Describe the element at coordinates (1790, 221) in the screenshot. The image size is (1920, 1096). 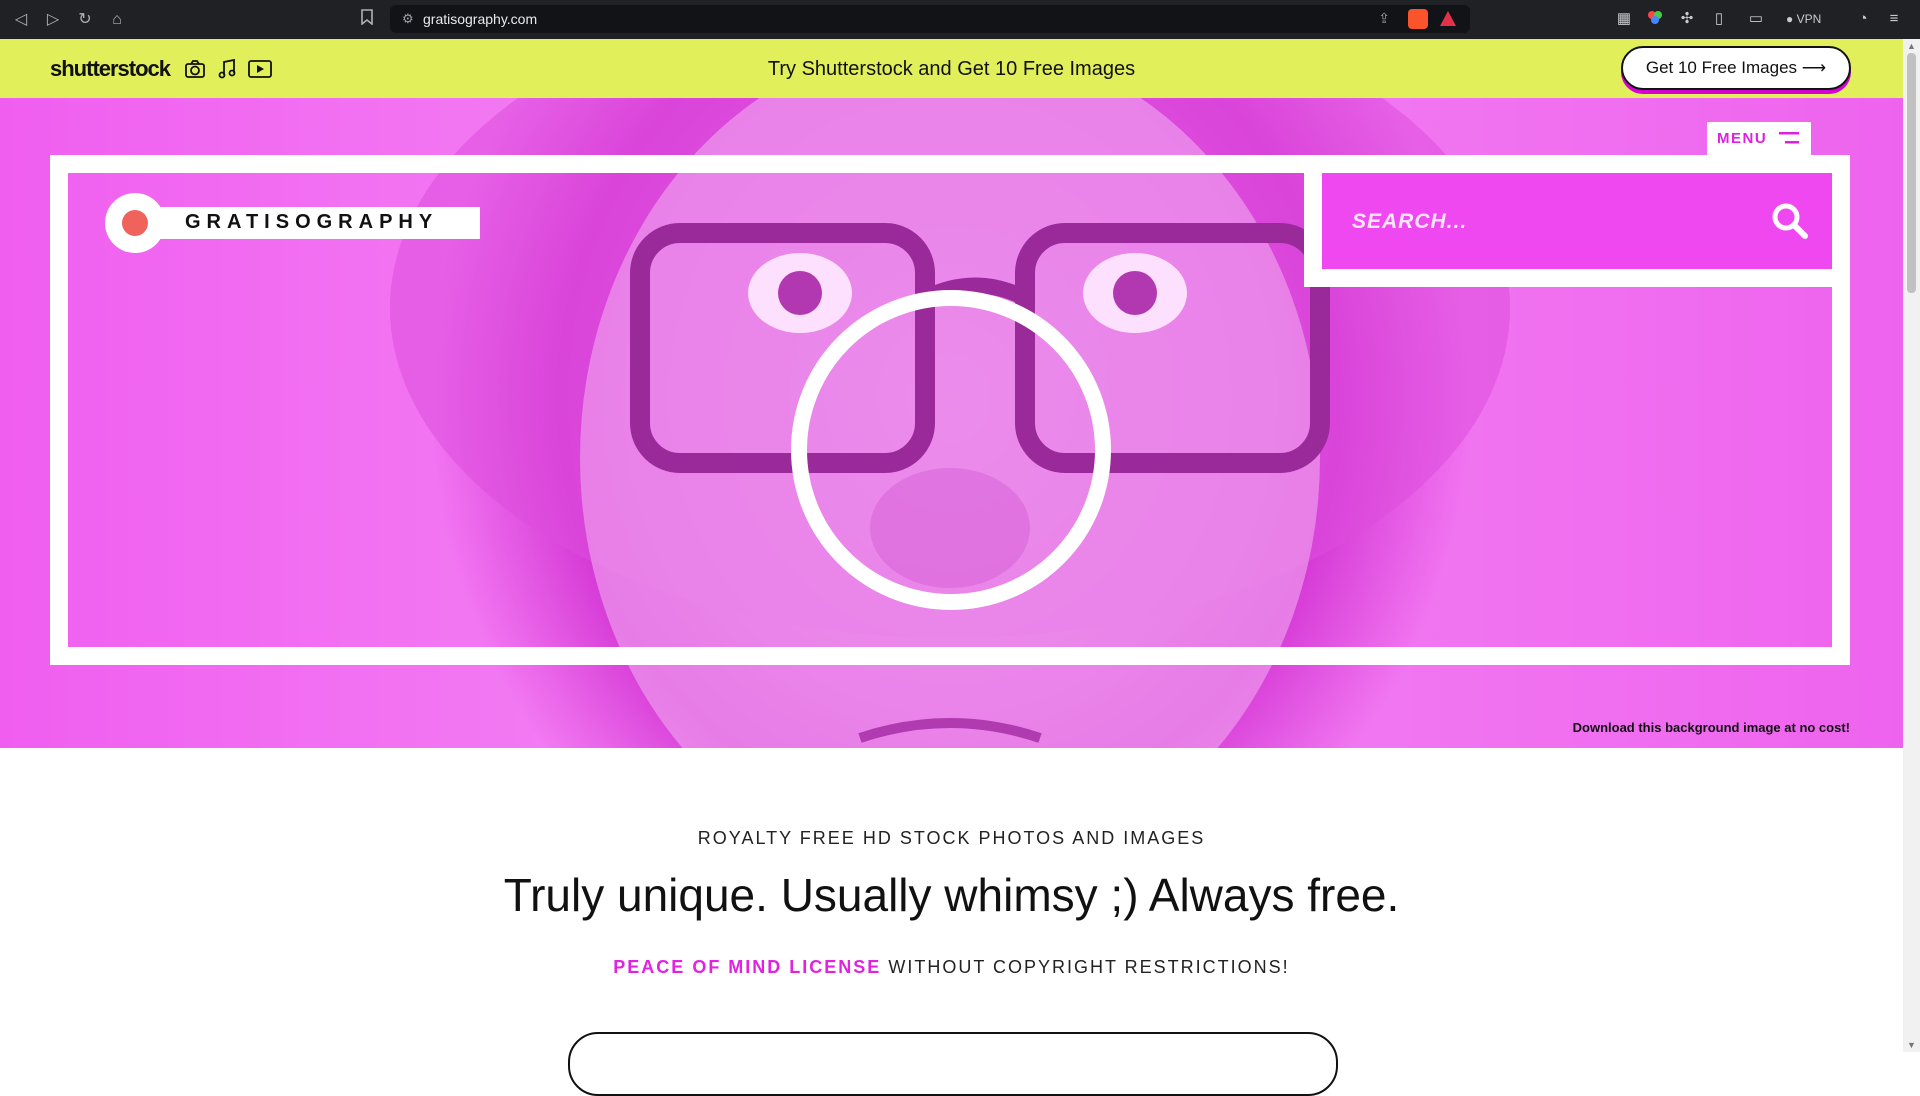
I see `search-icon` at that location.